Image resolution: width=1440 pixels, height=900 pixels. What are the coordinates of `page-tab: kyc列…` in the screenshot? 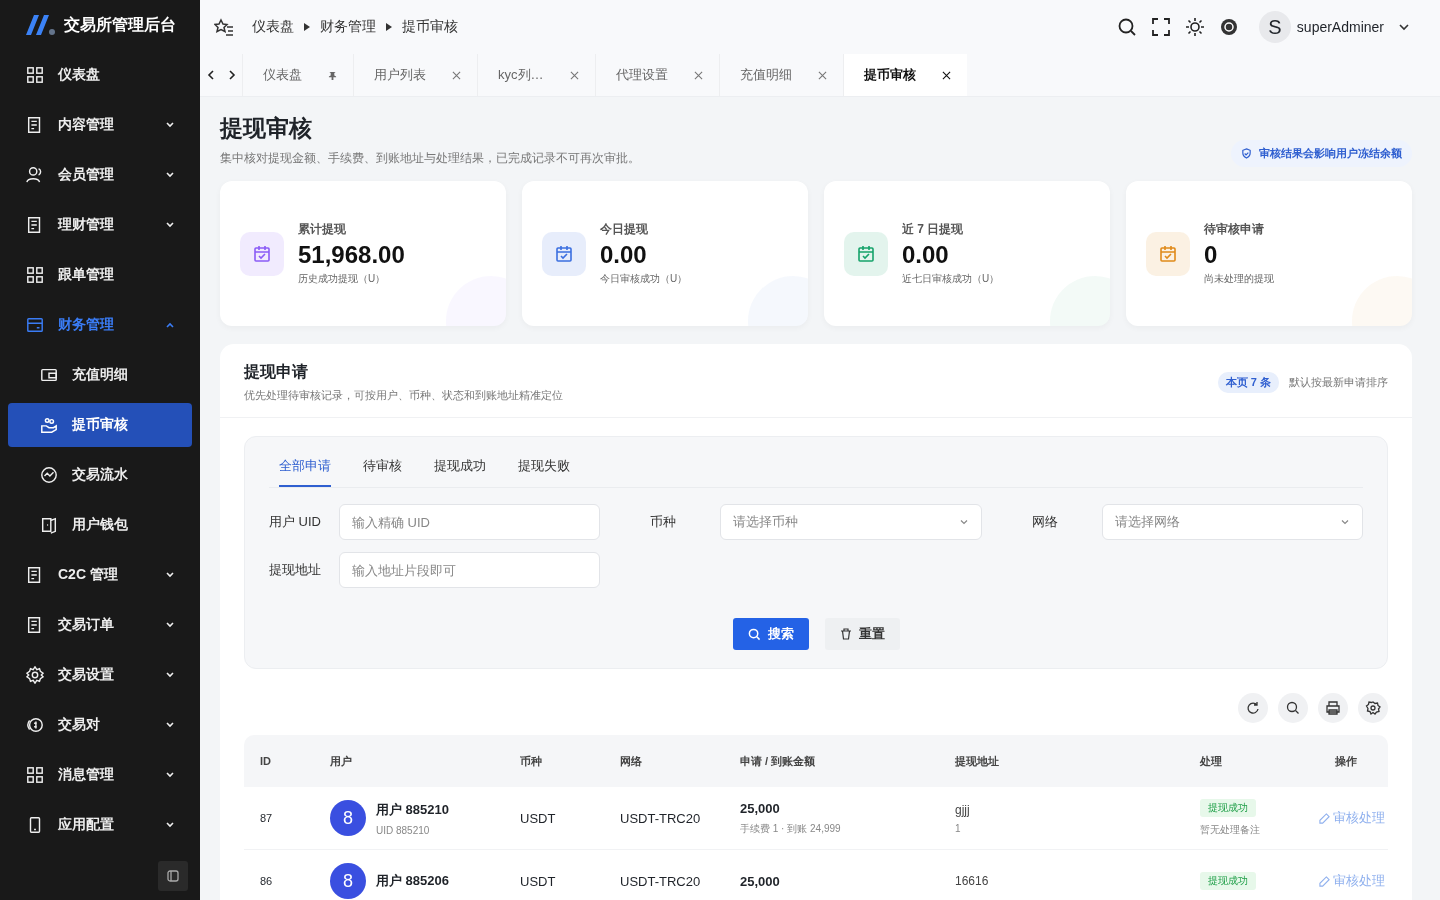 It's located at (536, 75).